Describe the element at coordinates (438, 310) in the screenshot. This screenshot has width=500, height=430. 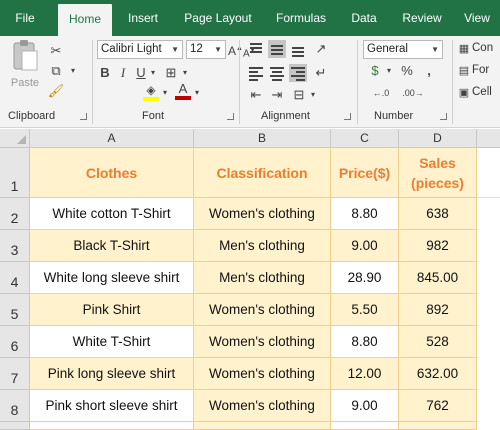
I see `cell-d5: 892` at that location.